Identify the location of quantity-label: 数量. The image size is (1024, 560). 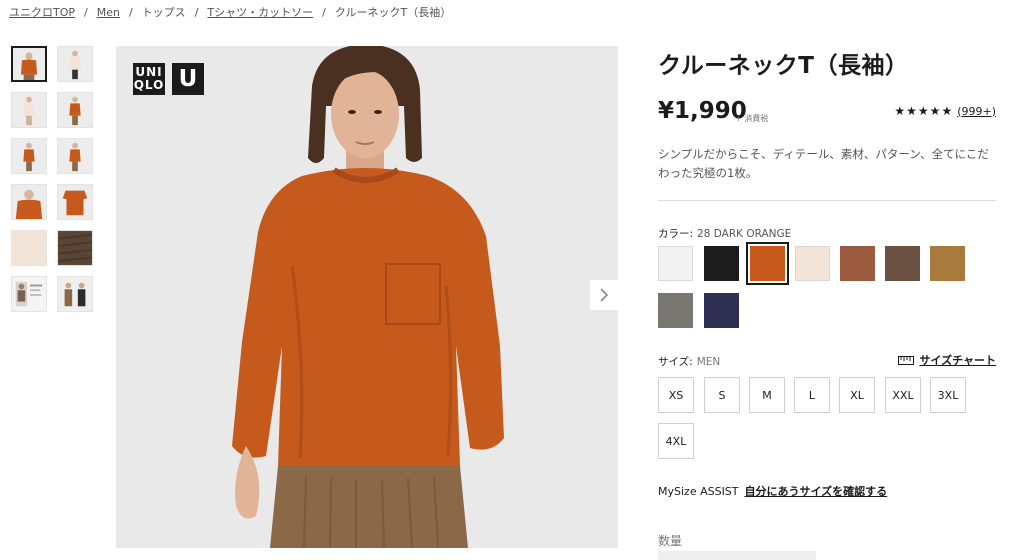
(670, 541).